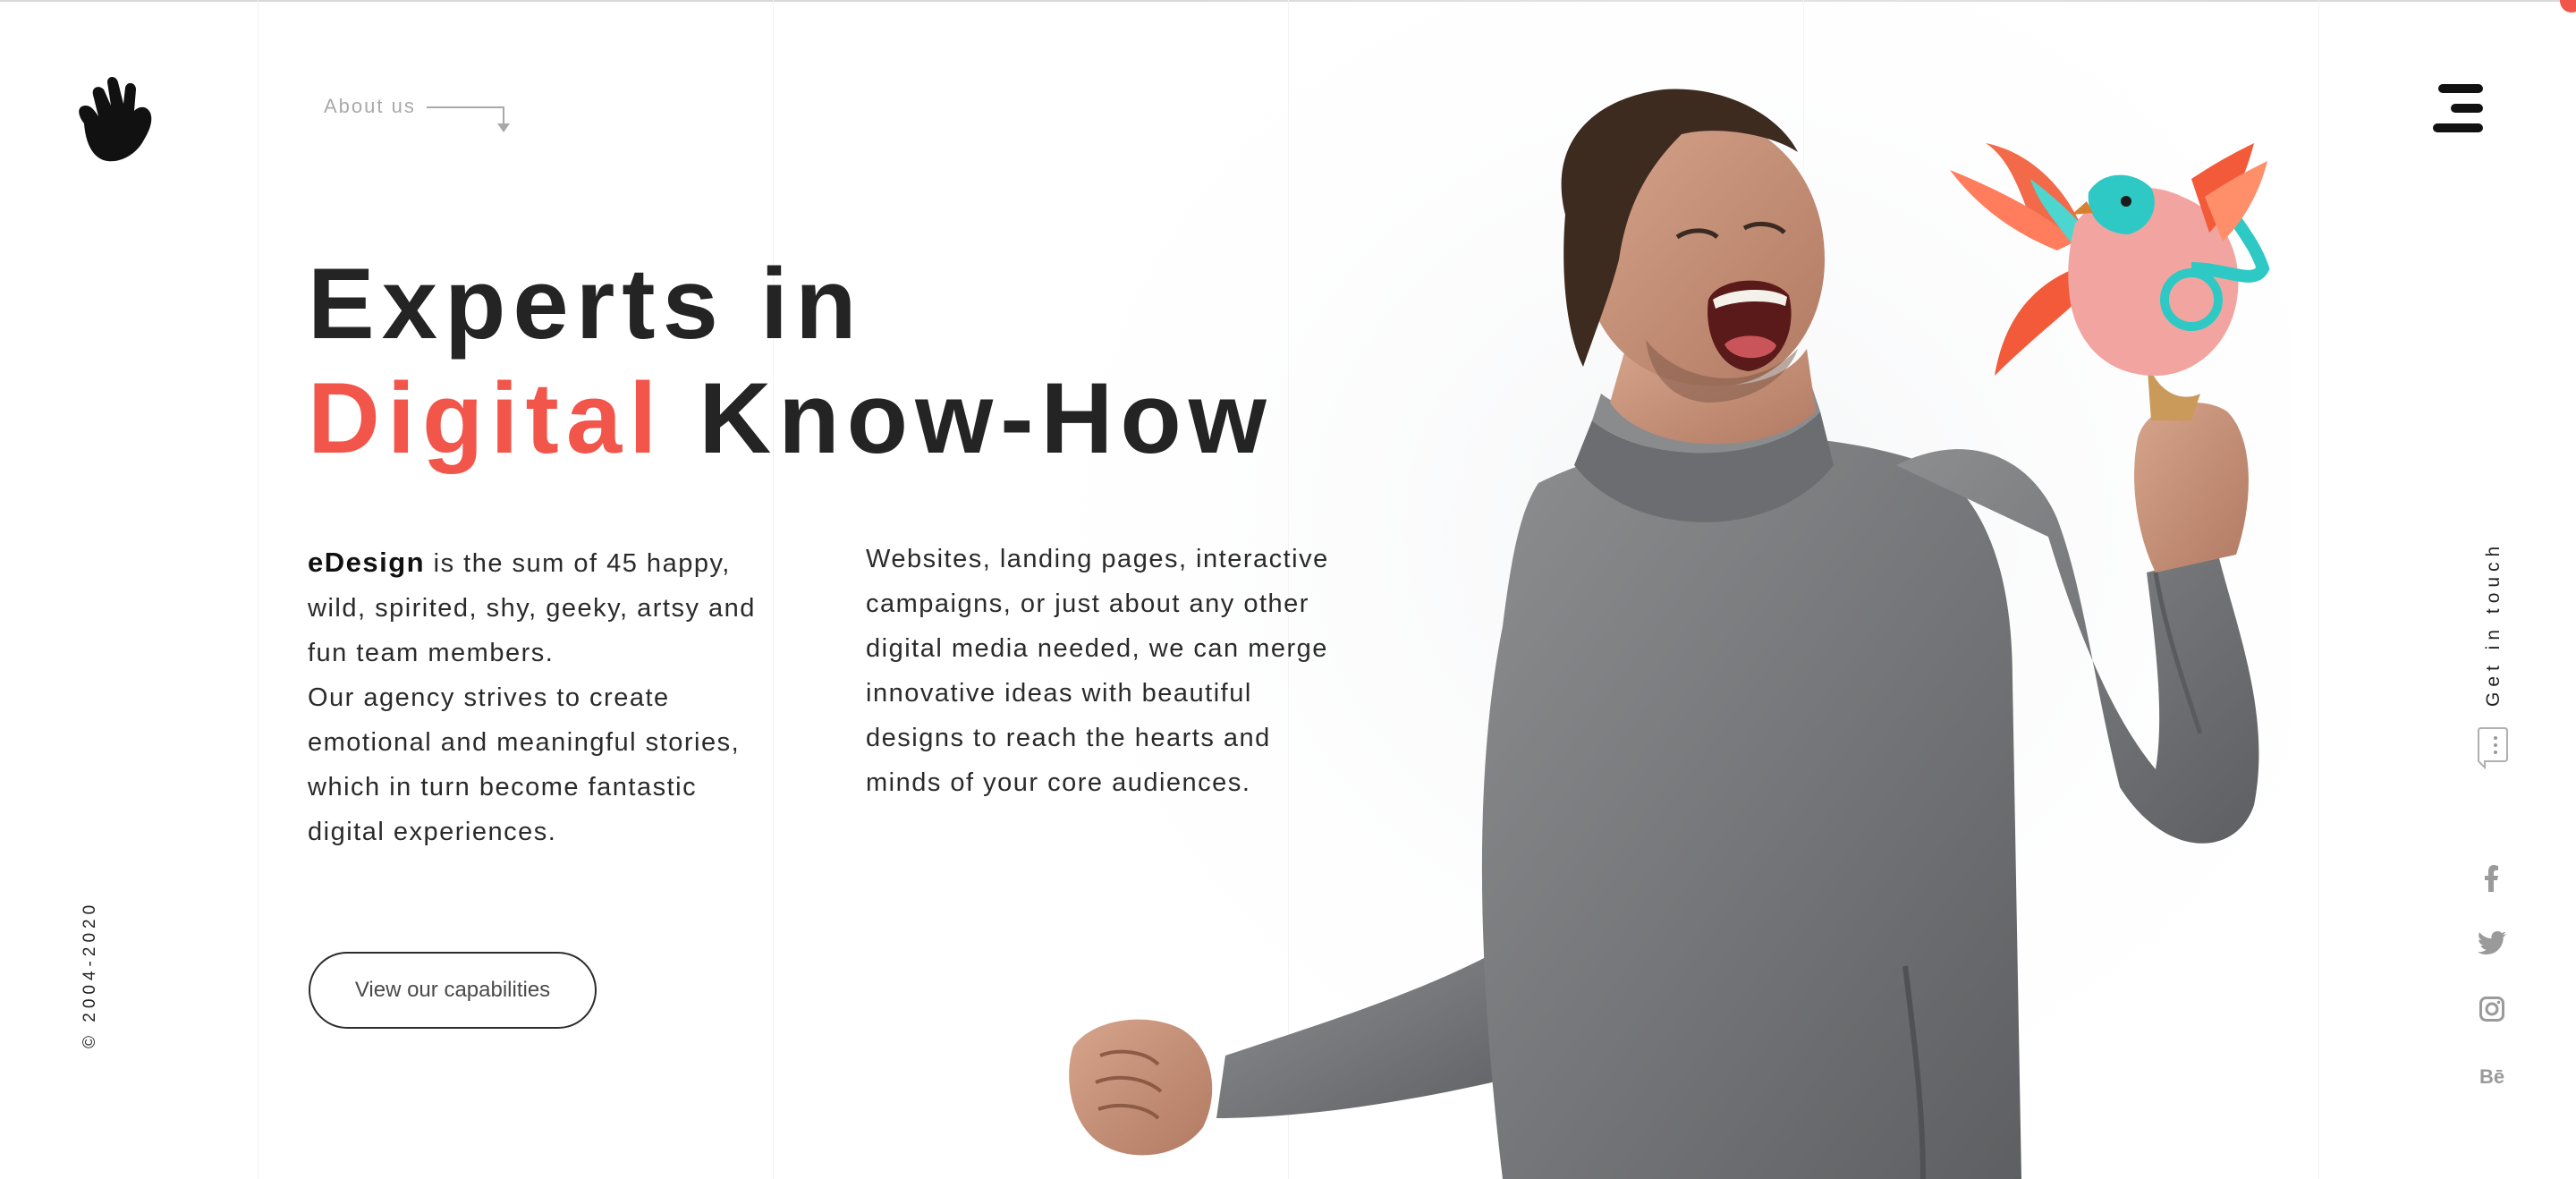 This screenshot has height=1179, width=2576. What do you see at coordinates (2492, 1009) in the screenshot?
I see `instagram-icon` at bounding box center [2492, 1009].